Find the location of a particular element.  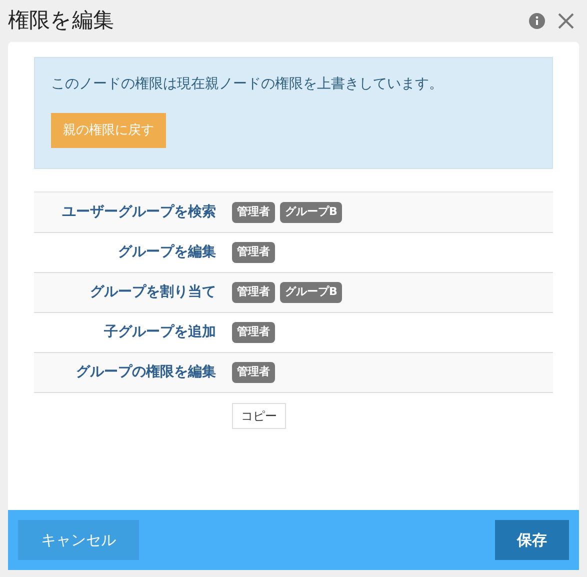

save-button: 保存 is located at coordinates (532, 540).